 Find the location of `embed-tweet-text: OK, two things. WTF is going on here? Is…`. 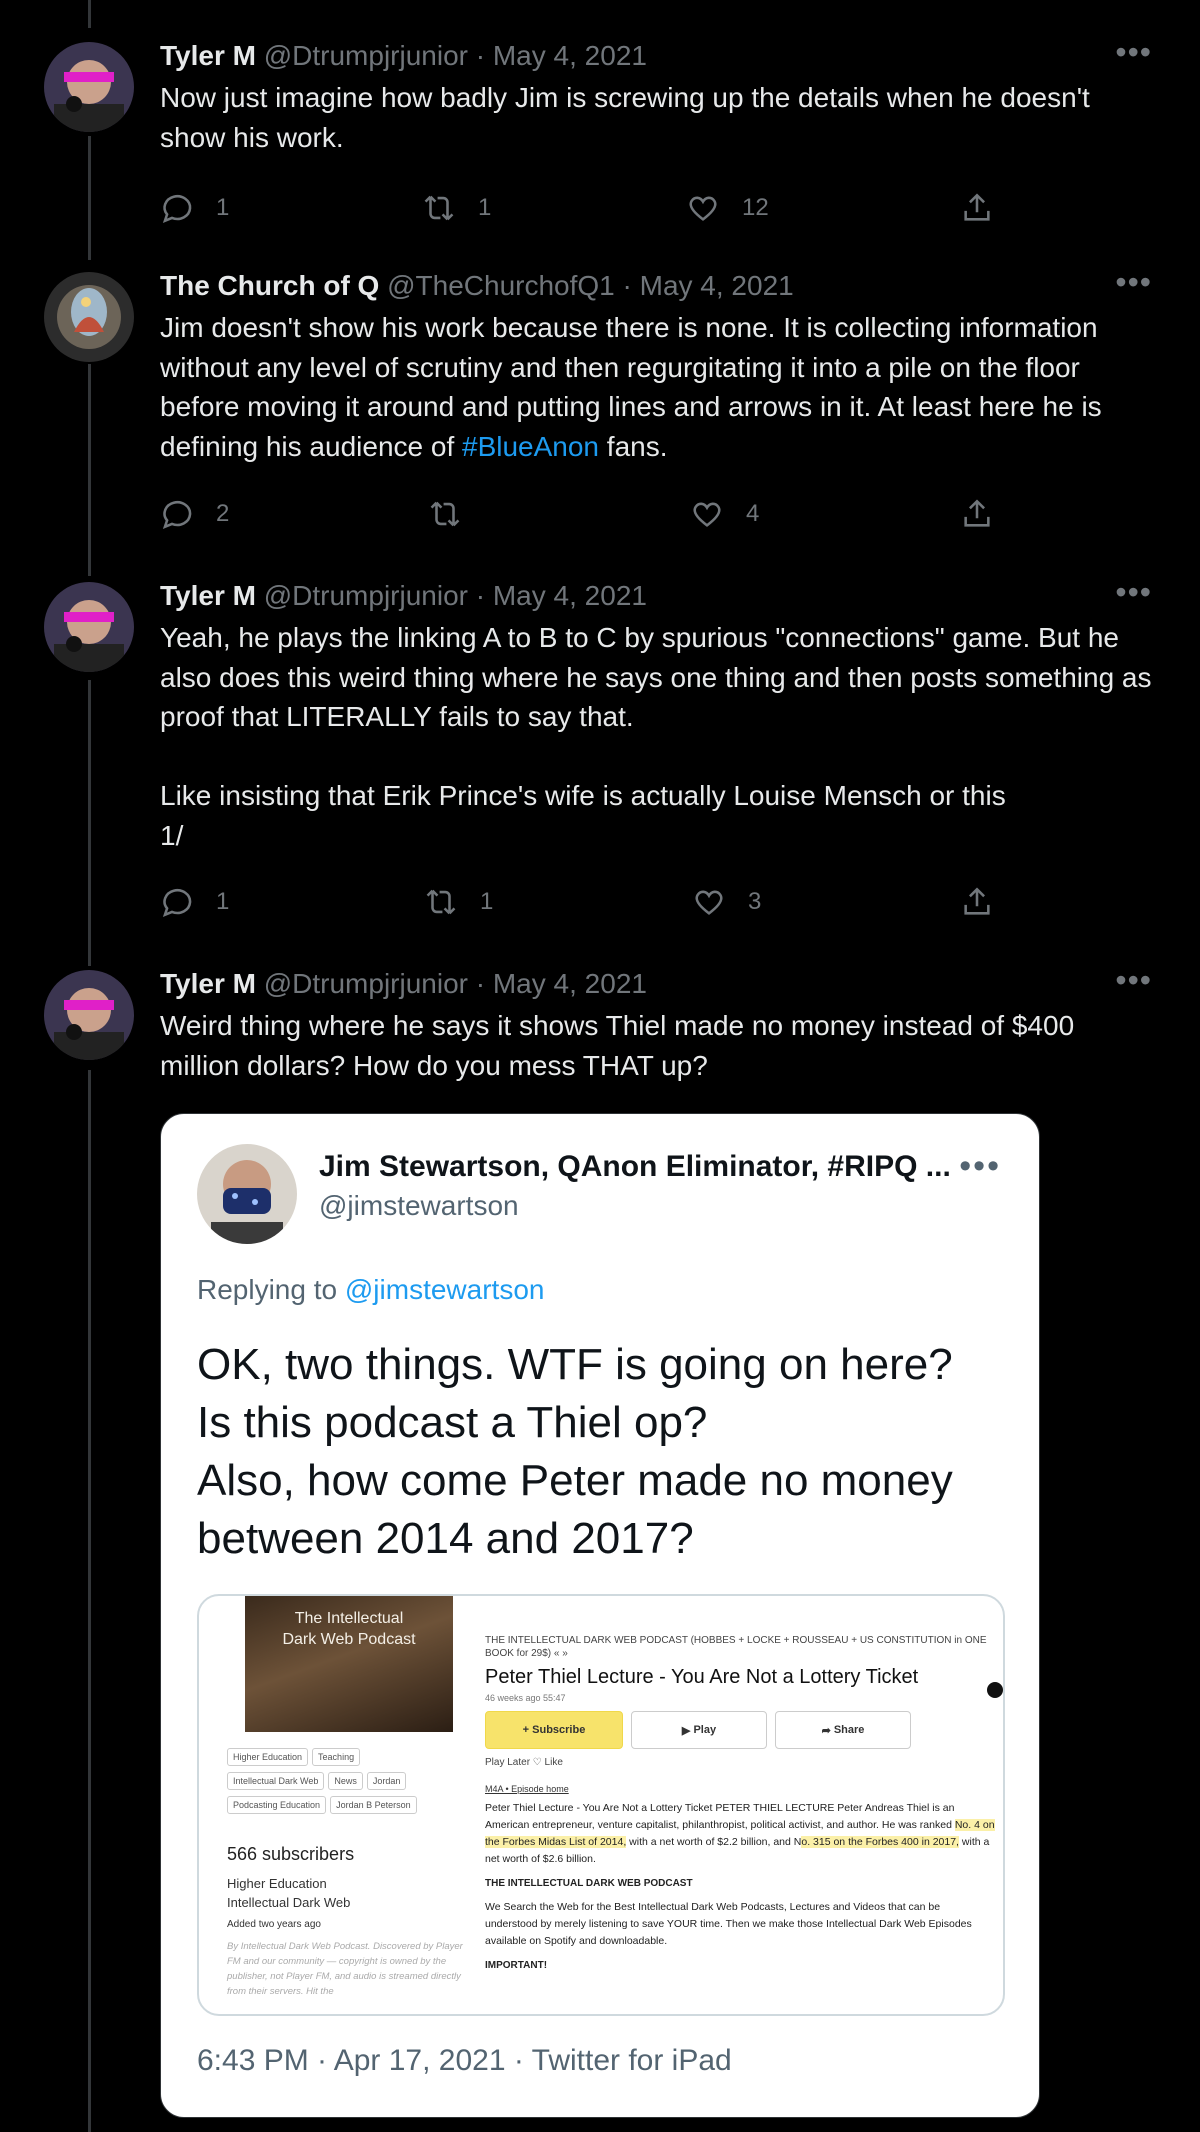

embed-tweet-text: OK, two things. WTF is going on here? Is… is located at coordinates (575, 1451).